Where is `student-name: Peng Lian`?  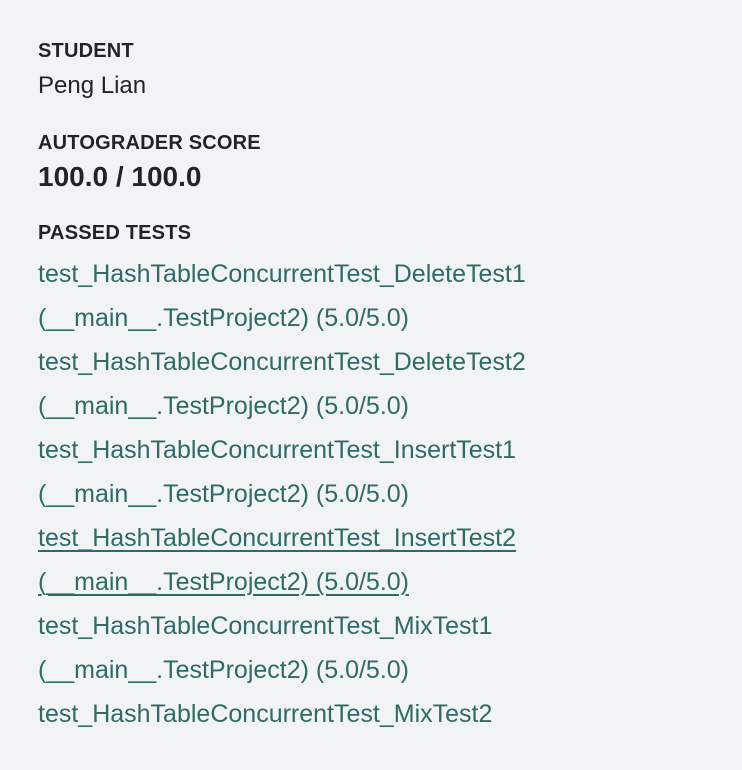
student-name: Peng Lian is located at coordinates (92, 85).